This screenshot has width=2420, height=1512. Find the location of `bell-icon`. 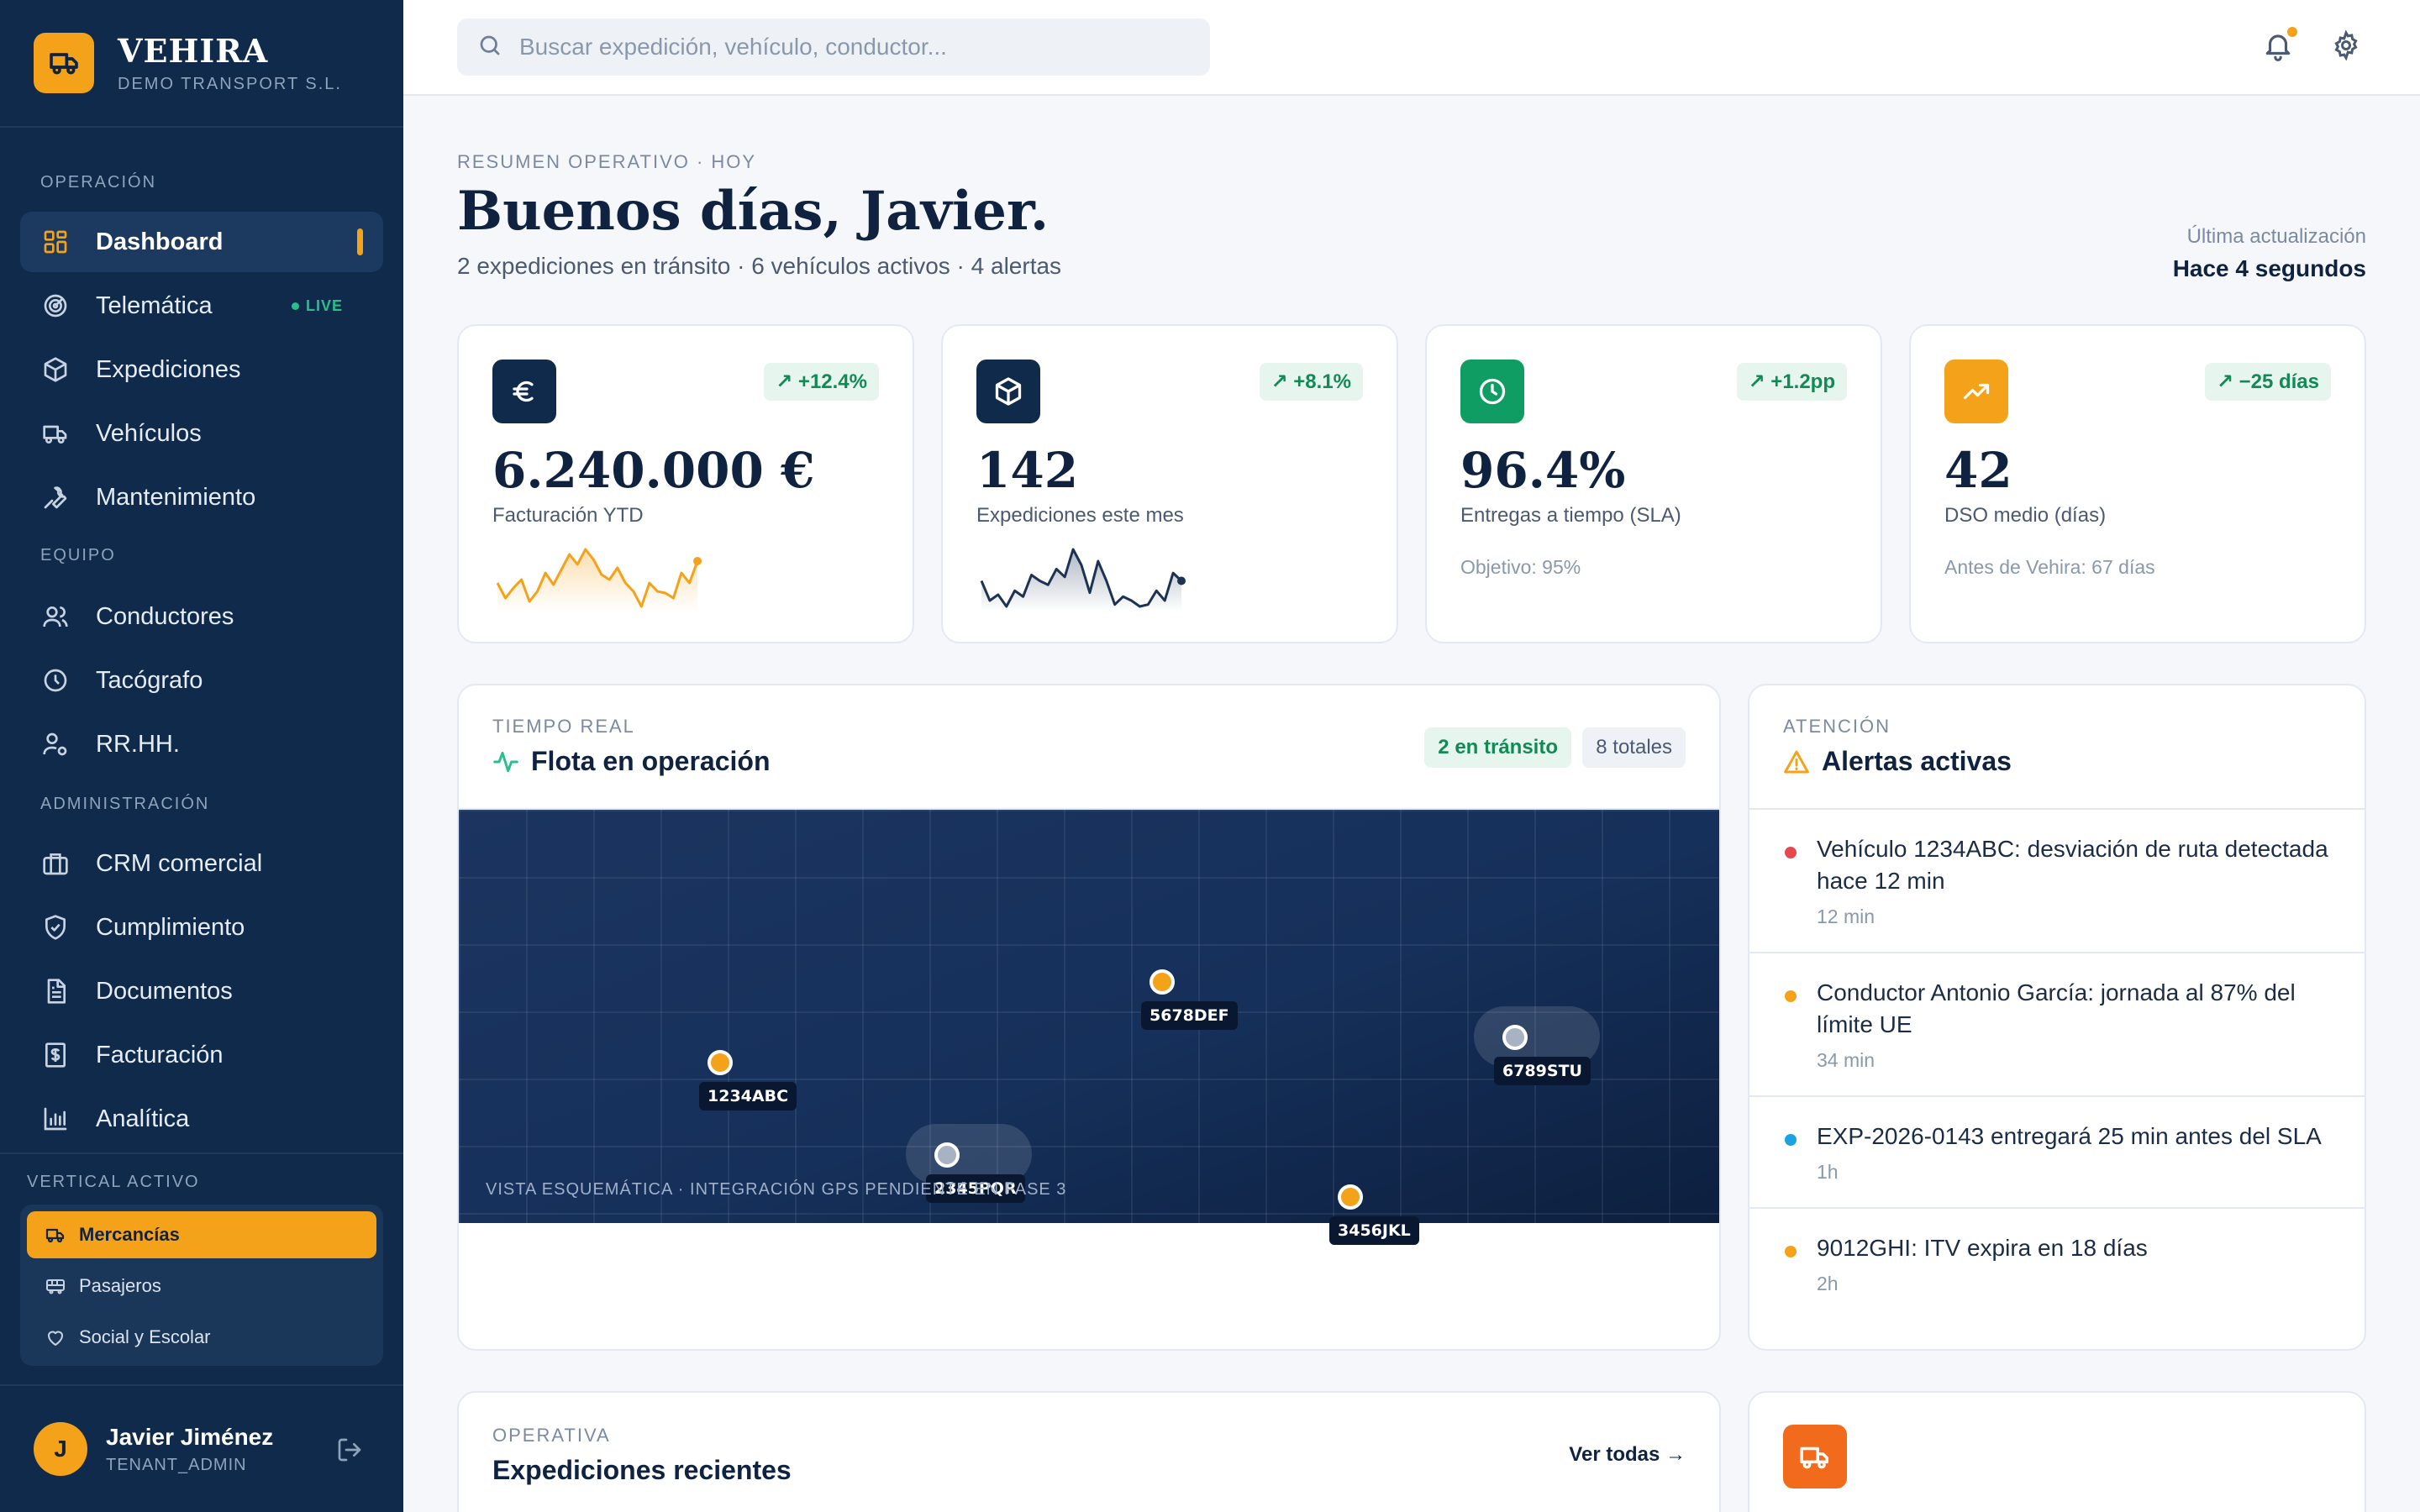

bell-icon is located at coordinates (2279, 46).